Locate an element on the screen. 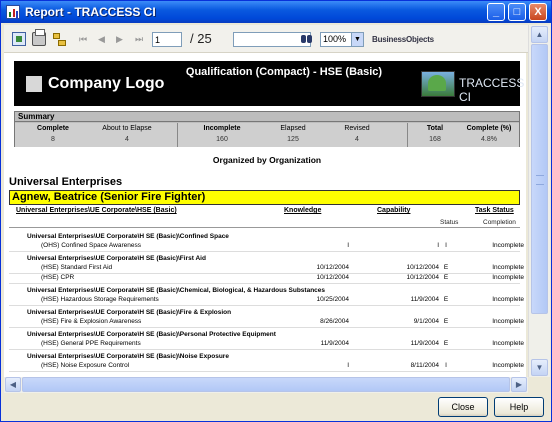  column-task-status: Task Status is located at coordinates (494, 210).